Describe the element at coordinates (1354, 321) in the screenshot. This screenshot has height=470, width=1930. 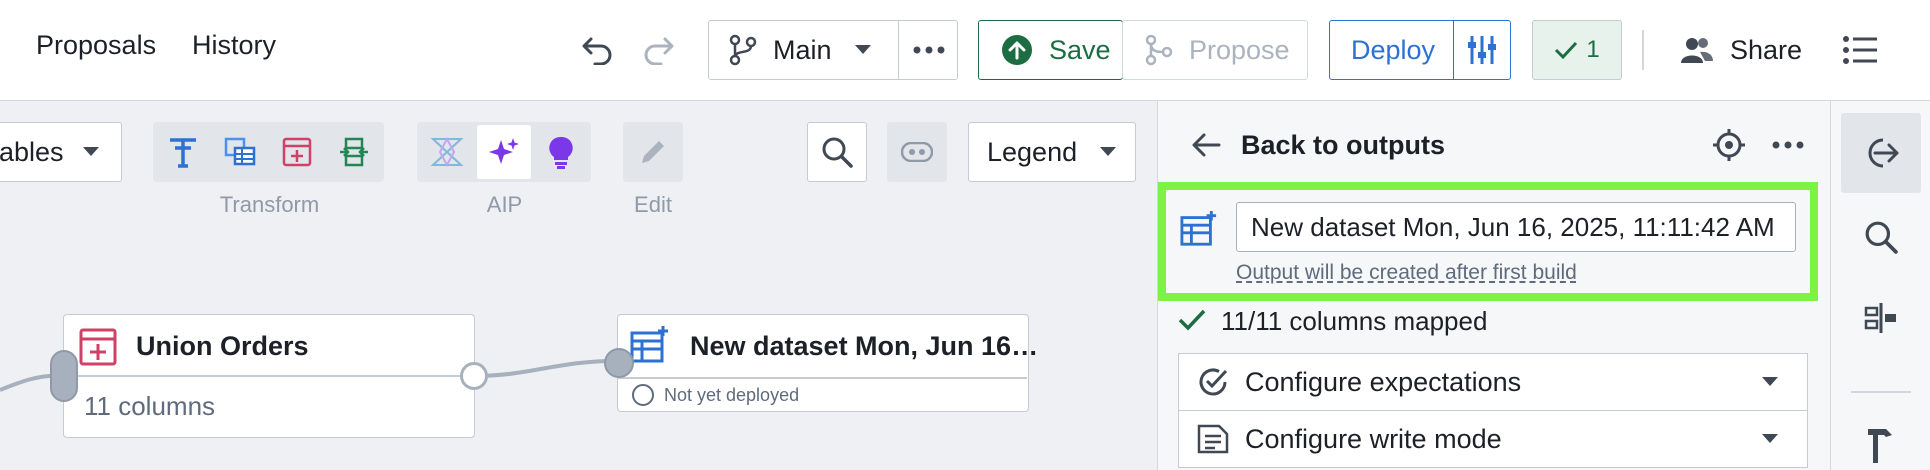
I see `columns-mapped-status: 11/11 columns mapped` at that location.